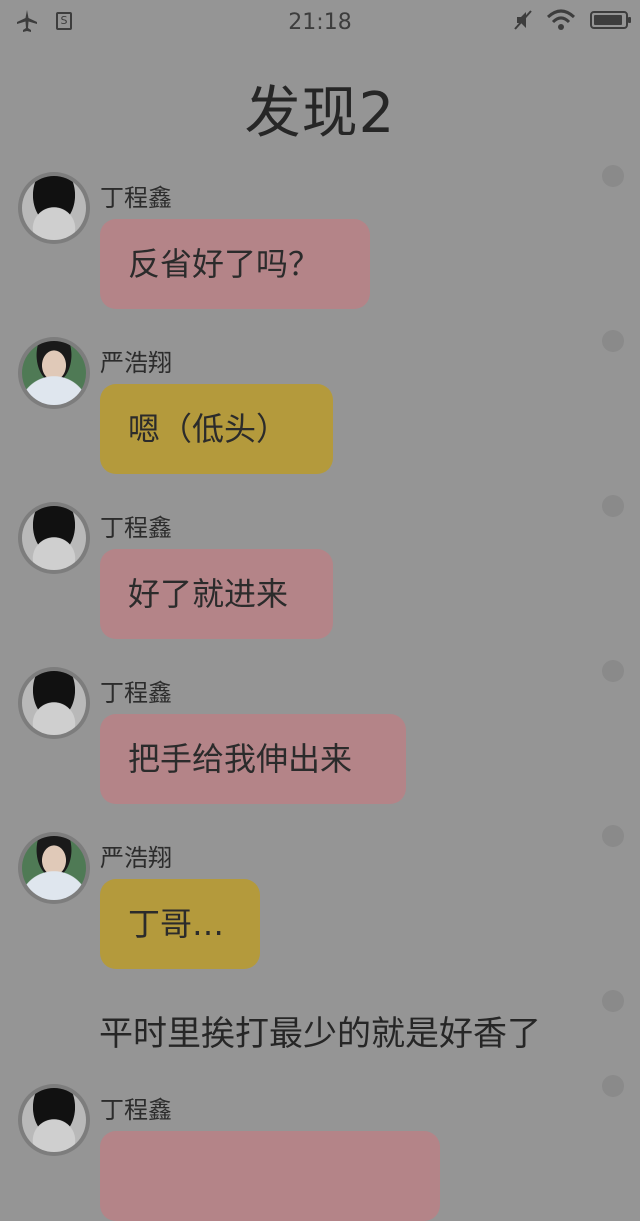 The image size is (640, 1221). What do you see at coordinates (270, 1176) in the screenshot?
I see `message-bubble` at bounding box center [270, 1176].